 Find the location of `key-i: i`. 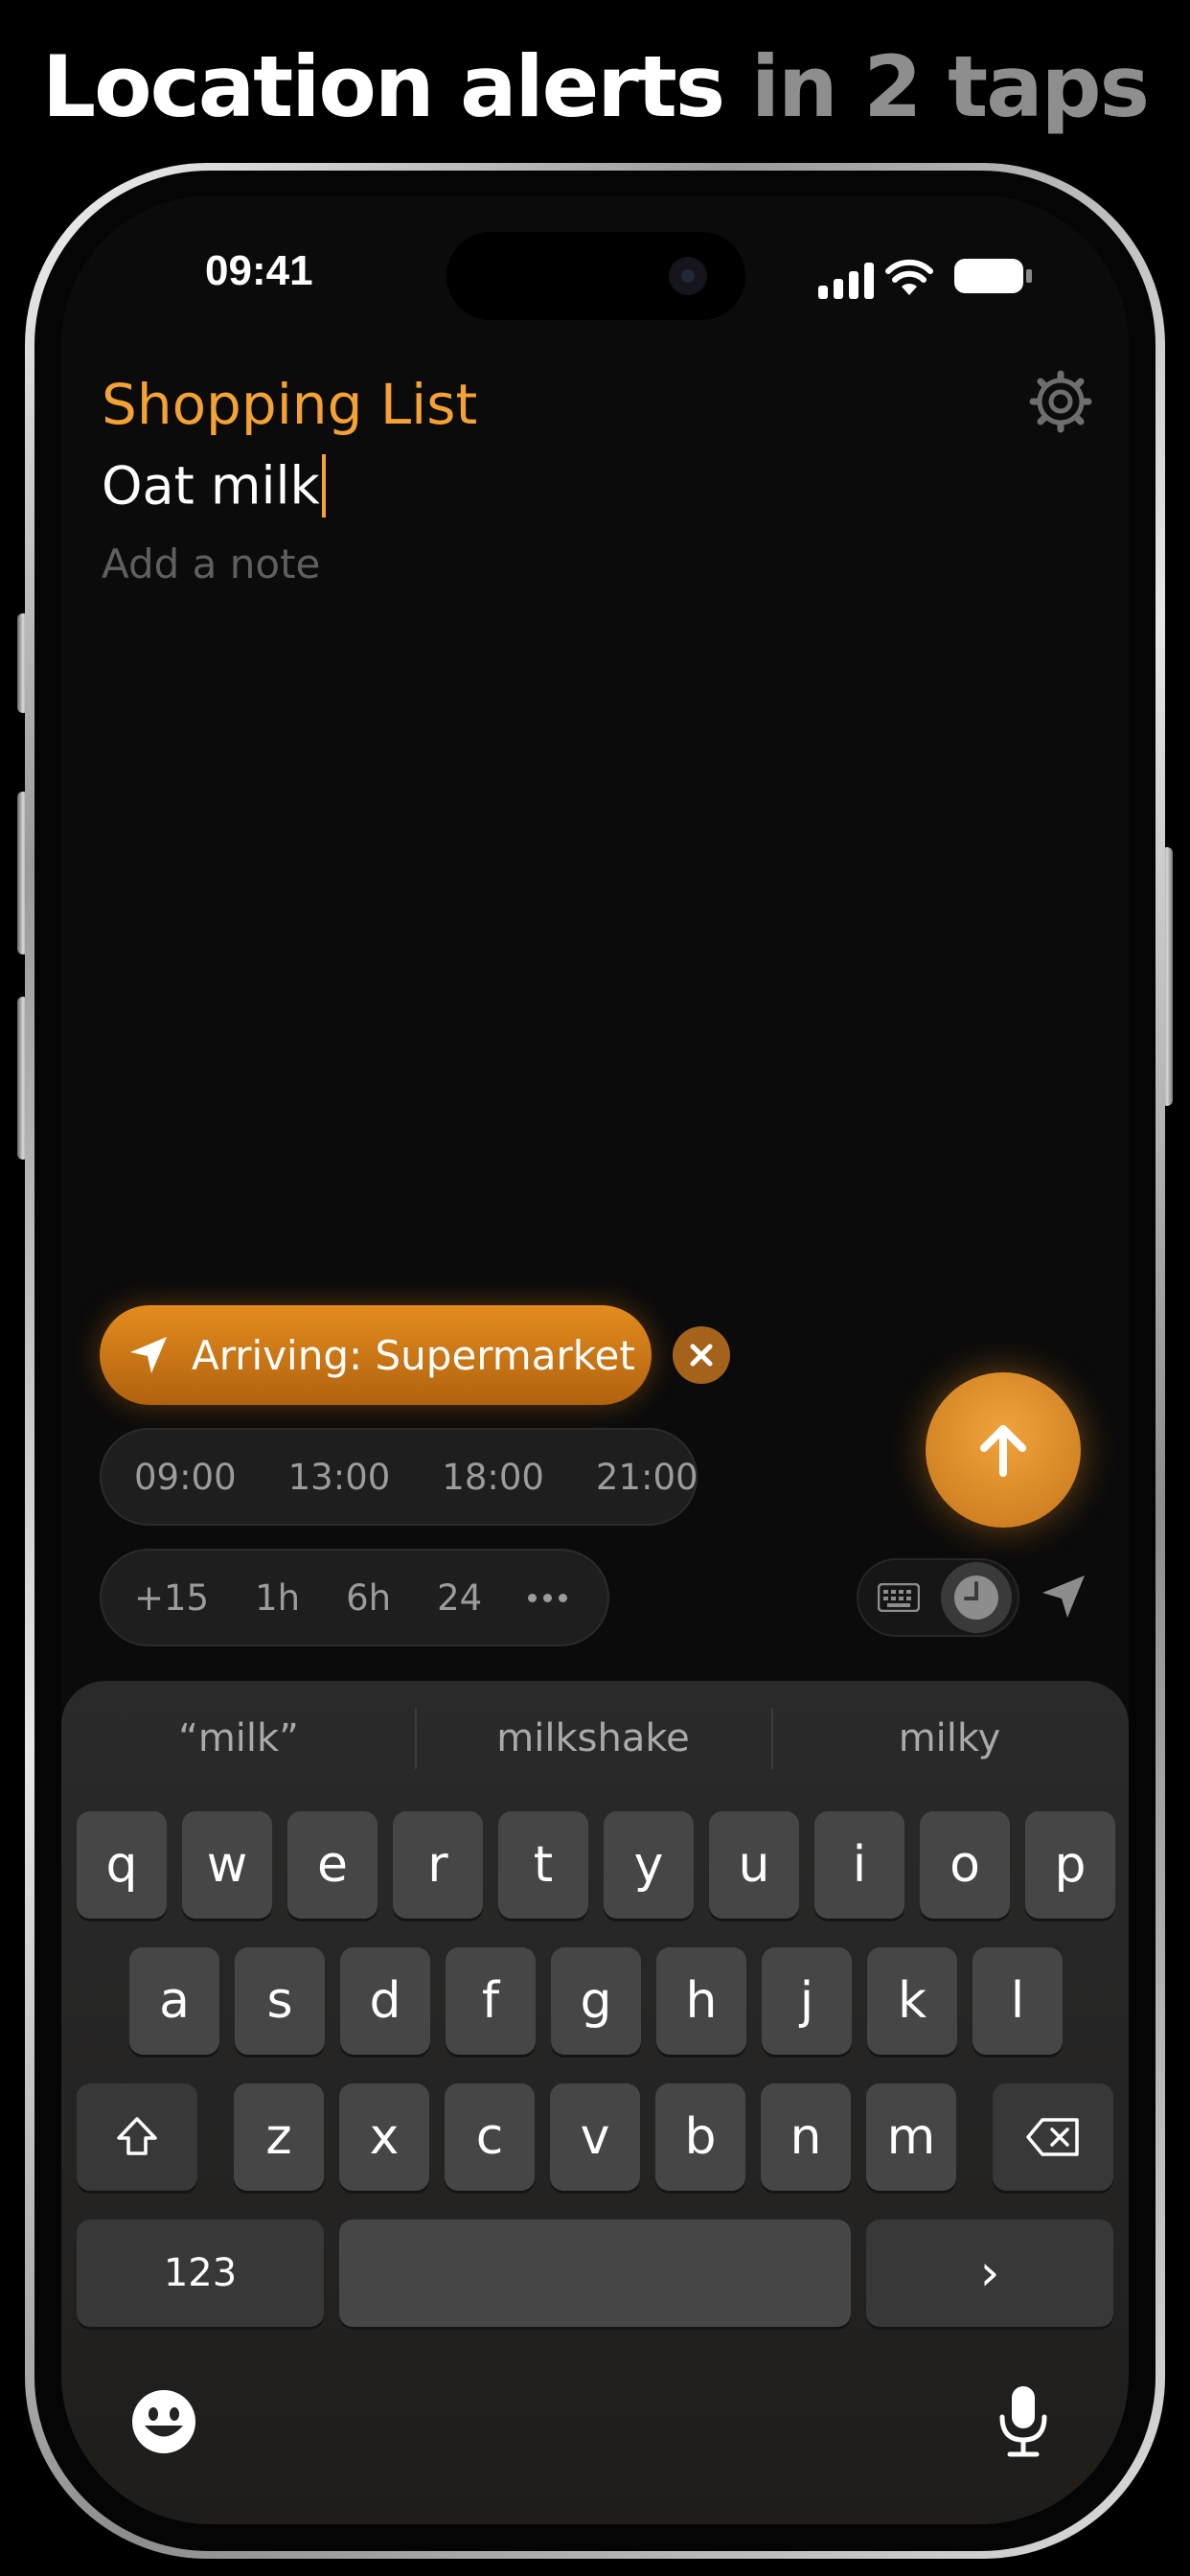

key-i: i is located at coordinates (859, 1865).